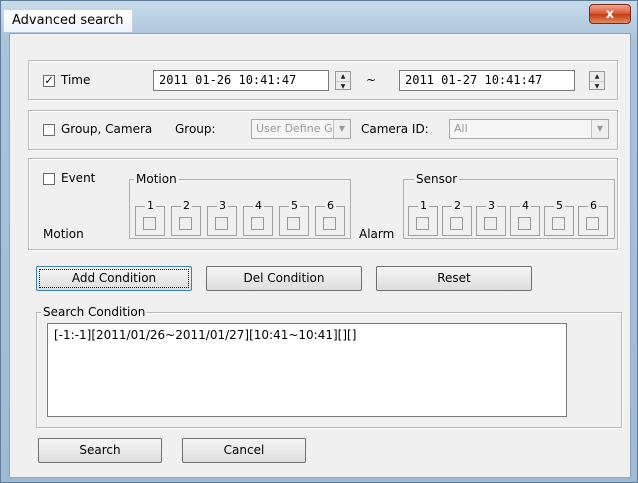 The image size is (638, 483). I want to click on end-datetime-spinner: ▲ ▼, so click(597, 80).